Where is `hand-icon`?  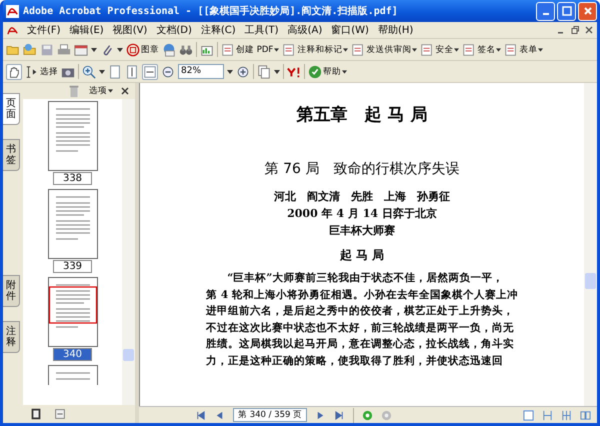 hand-icon is located at coordinates (14, 72).